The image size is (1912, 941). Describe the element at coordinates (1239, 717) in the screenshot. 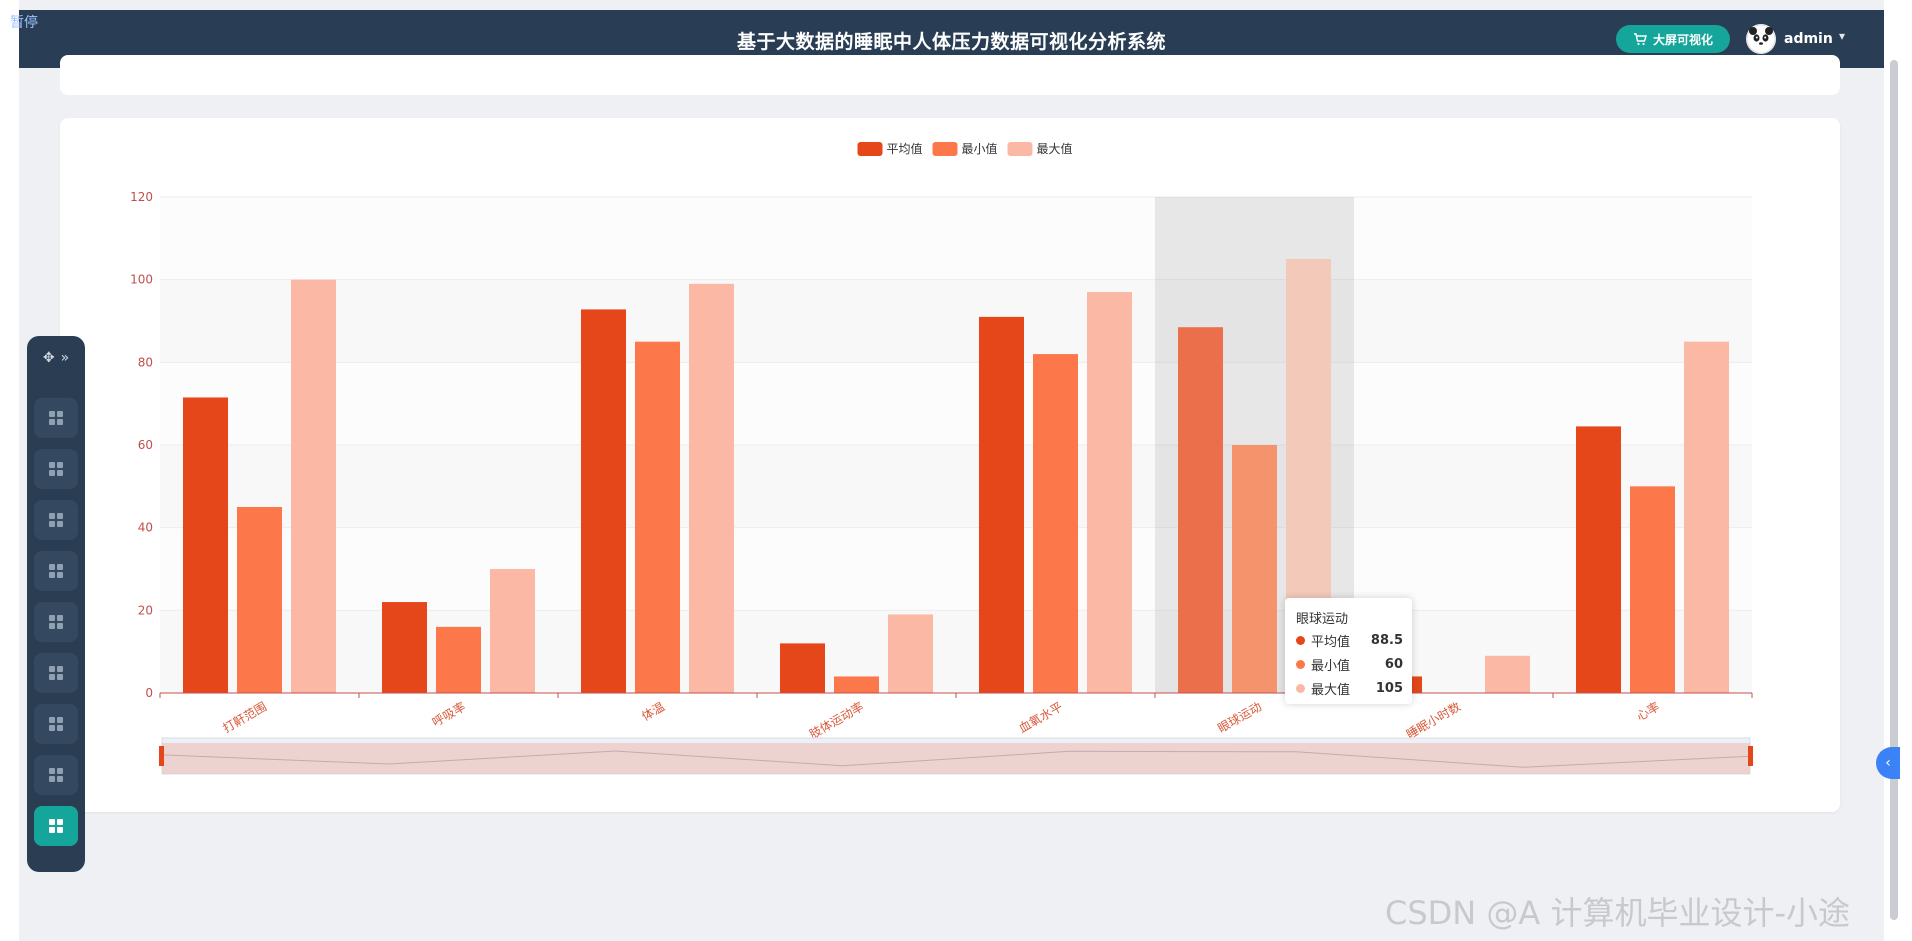

I see `x-tick-label: 眼球运动` at that location.